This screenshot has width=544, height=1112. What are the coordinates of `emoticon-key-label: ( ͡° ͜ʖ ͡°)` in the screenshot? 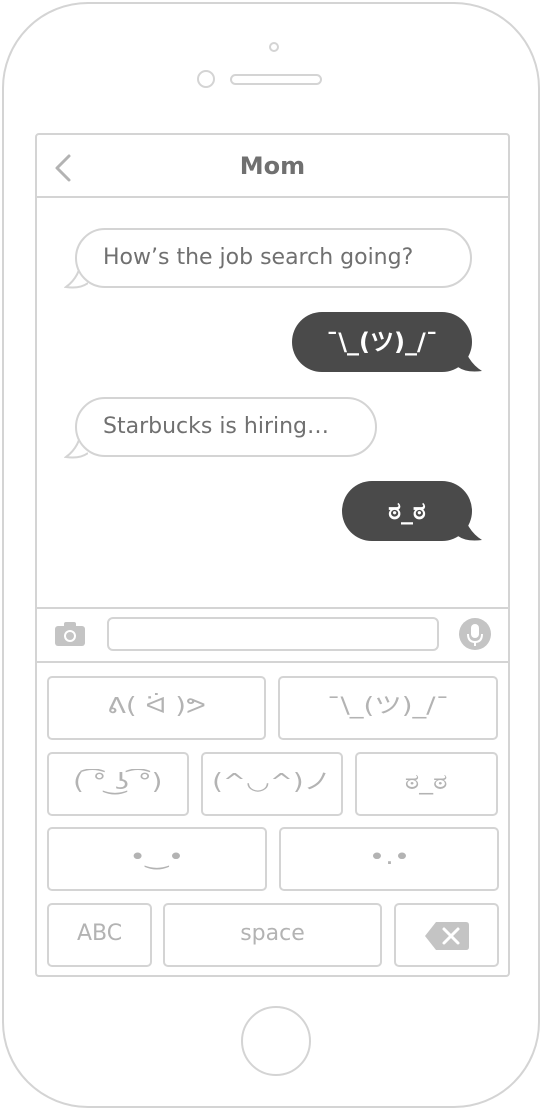 It's located at (118, 782).